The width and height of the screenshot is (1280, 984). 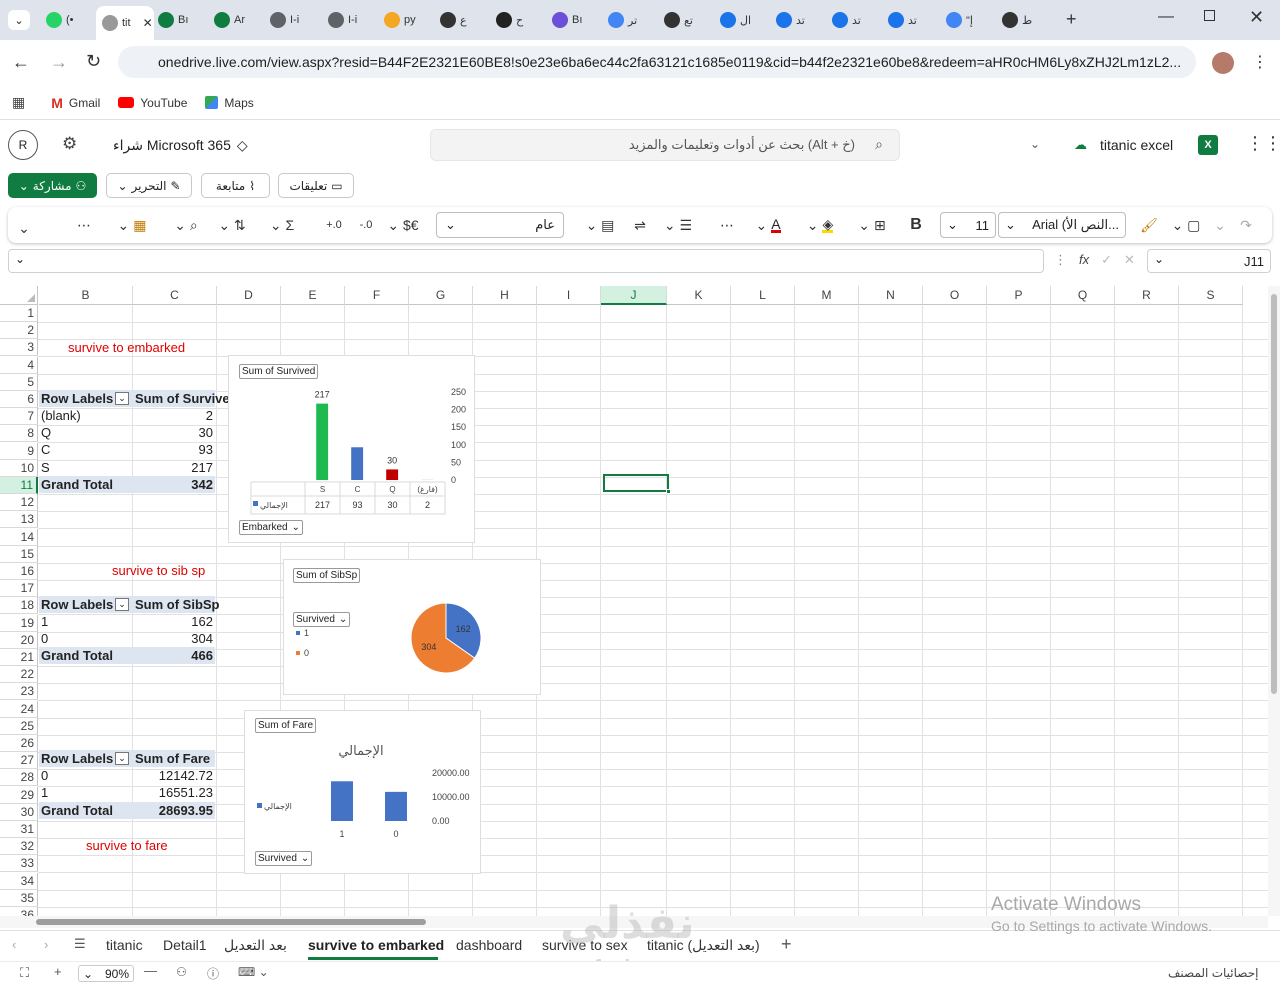 I want to click on autosum-icon: ⌄ Σ, so click(x=282, y=225).